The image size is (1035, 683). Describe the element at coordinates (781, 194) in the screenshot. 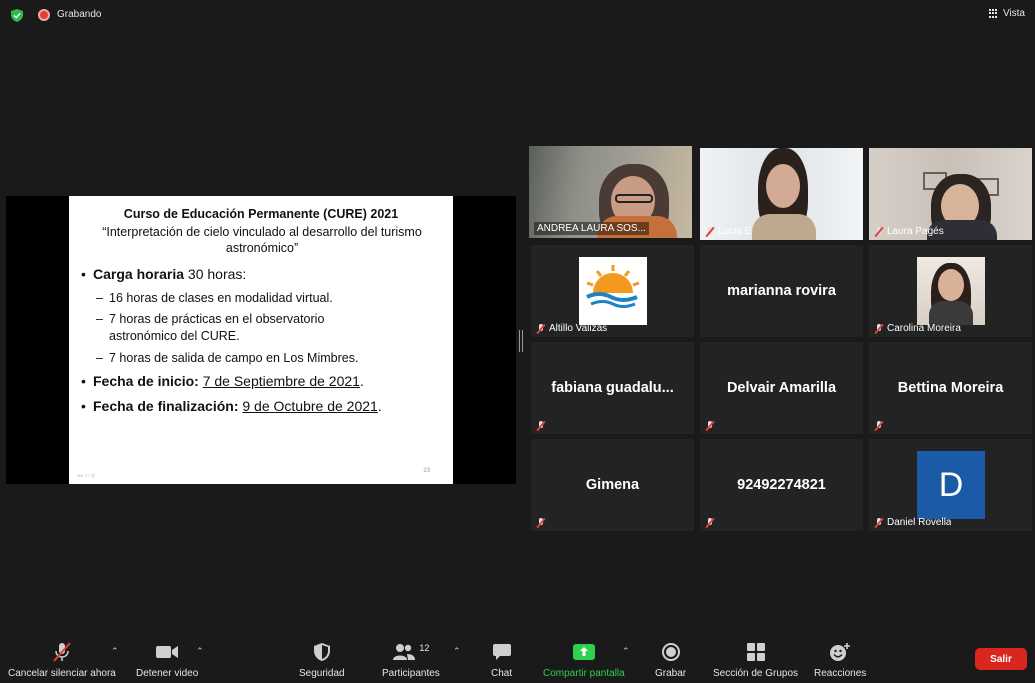

I see `participant-tile: Lucia E` at that location.